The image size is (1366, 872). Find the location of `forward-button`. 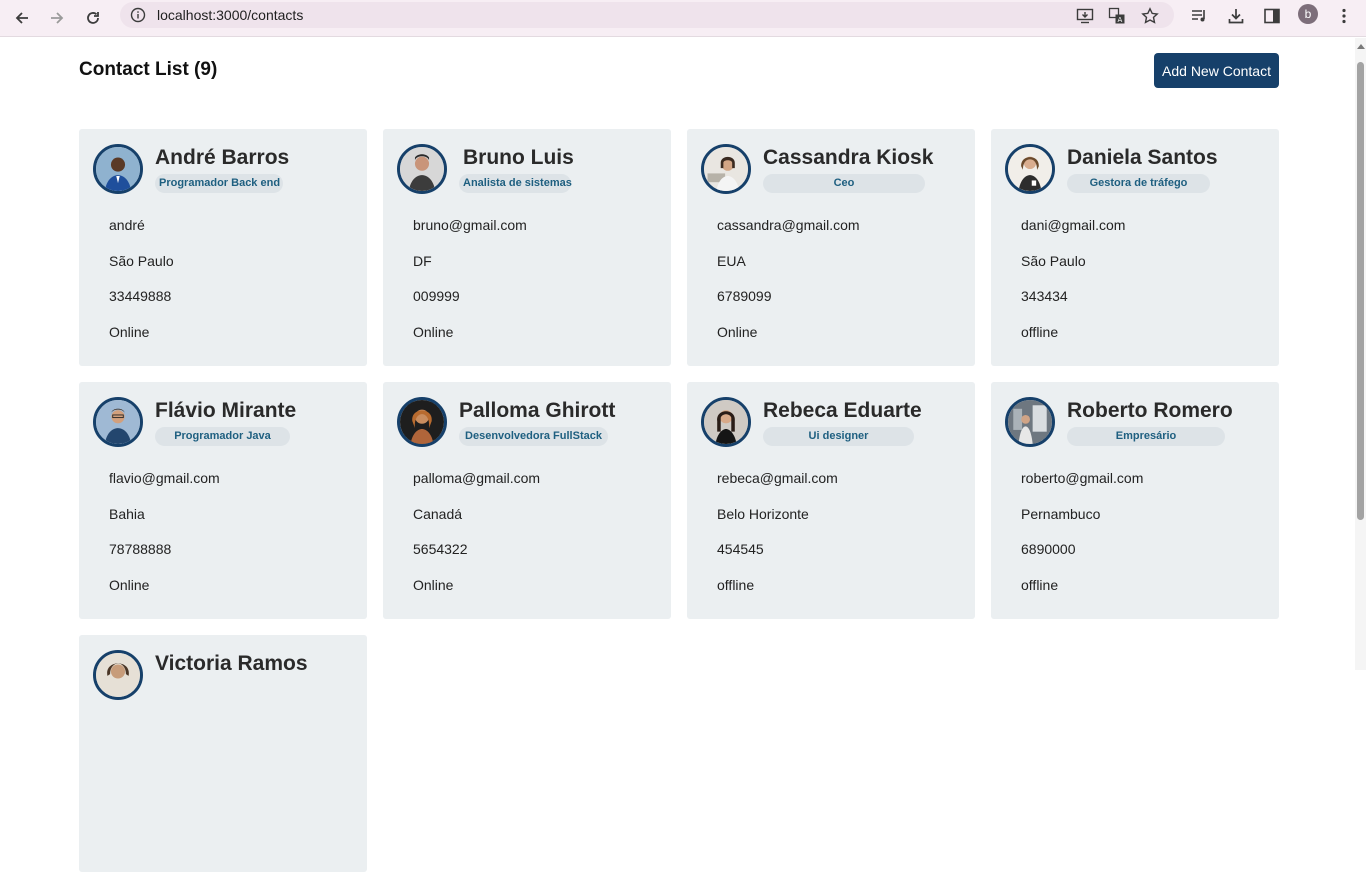

forward-button is located at coordinates (57, 18).